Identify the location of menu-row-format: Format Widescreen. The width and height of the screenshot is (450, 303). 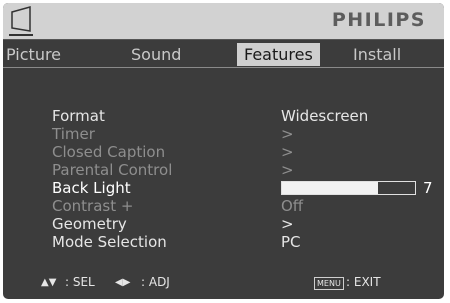
(223, 116).